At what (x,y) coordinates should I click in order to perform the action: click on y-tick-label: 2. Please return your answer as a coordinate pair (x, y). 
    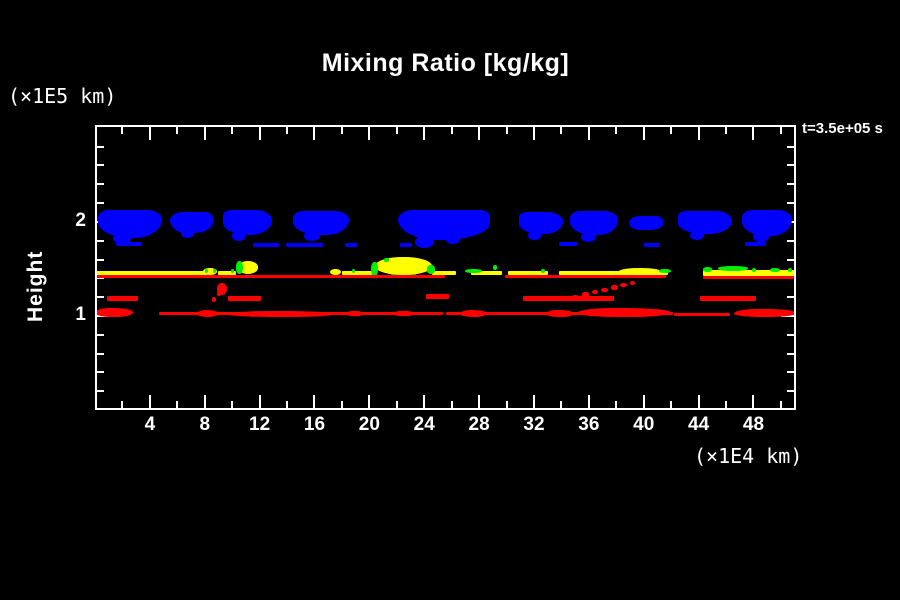
    Looking at the image, I should click on (80, 220).